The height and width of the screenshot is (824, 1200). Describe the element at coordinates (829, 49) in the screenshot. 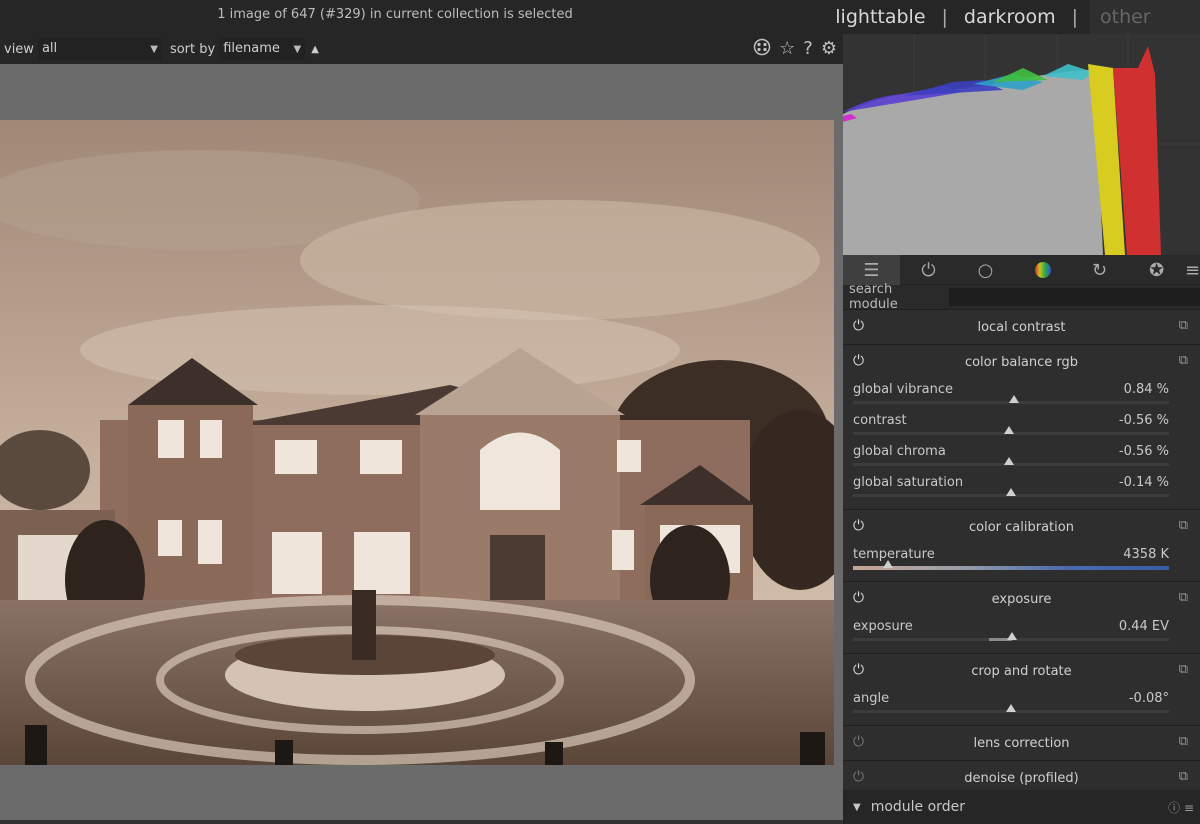

I see `gear-icon: ⚙` at that location.